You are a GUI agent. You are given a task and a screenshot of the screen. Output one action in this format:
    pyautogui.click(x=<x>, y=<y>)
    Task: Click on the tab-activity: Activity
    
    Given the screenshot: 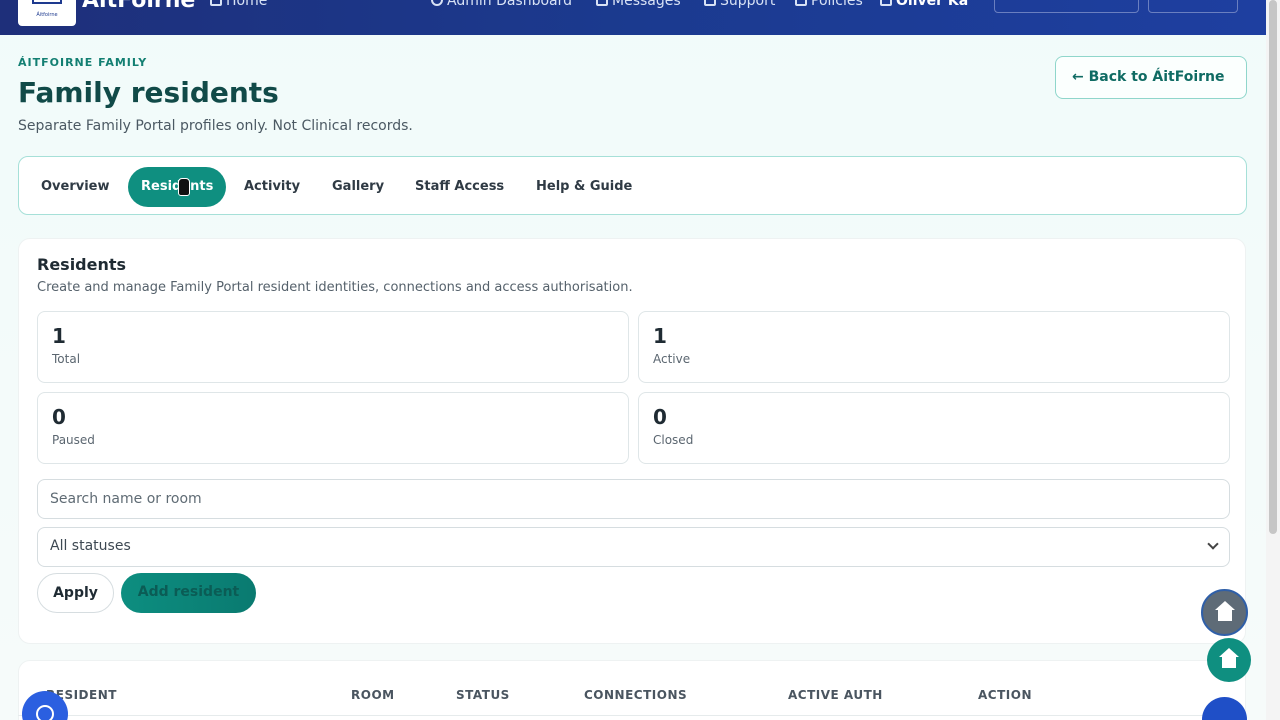 What is the action you would take?
    pyautogui.click(x=272, y=187)
    